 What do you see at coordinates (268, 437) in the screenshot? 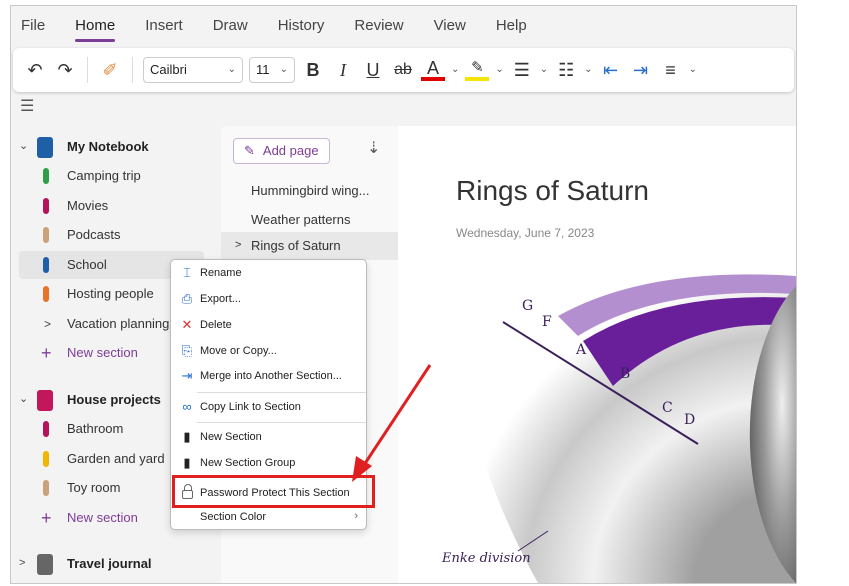
I see `menu-item-new-section: ▮ New Section` at bounding box center [268, 437].